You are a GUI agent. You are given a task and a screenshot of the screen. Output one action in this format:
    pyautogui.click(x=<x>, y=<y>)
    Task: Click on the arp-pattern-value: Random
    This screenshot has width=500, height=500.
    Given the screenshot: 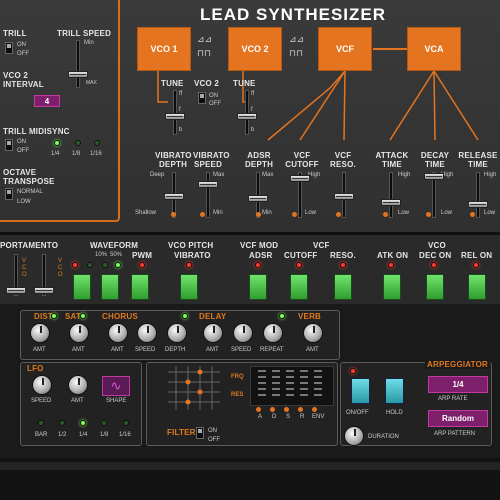 What is the action you would take?
    pyautogui.click(x=458, y=418)
    